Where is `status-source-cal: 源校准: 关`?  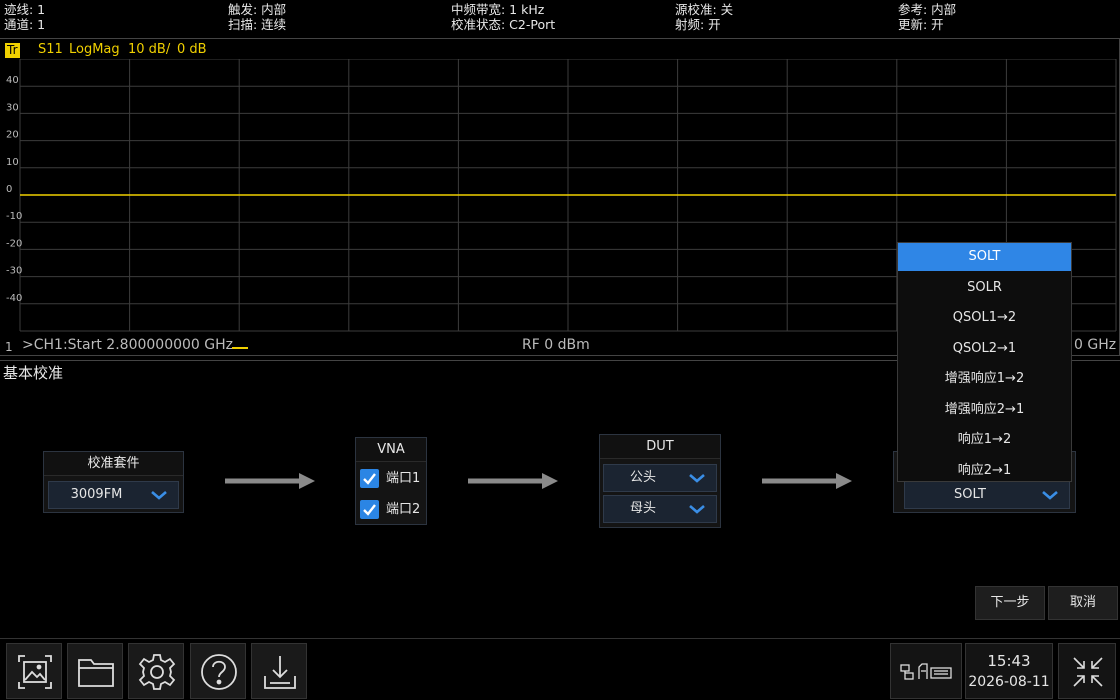
status-source-cal: 源校准: 关 is located at coordinates (704, 9).